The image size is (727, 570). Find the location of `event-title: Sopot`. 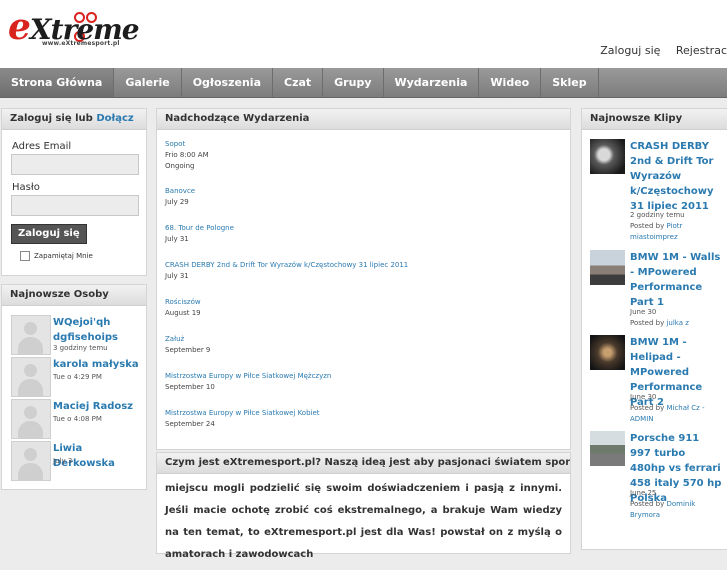

event-title: Sopot is located at coordinates (187, 144).